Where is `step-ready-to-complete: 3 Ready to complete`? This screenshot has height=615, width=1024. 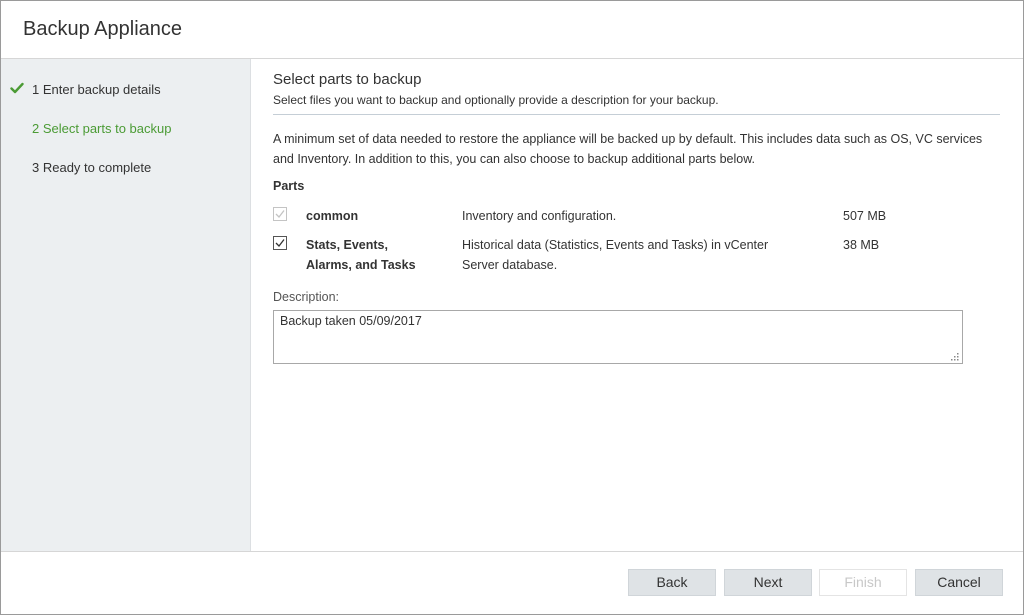 step-ready-to-complete: 3 Ready to complete is located at coordinates (126, 168).